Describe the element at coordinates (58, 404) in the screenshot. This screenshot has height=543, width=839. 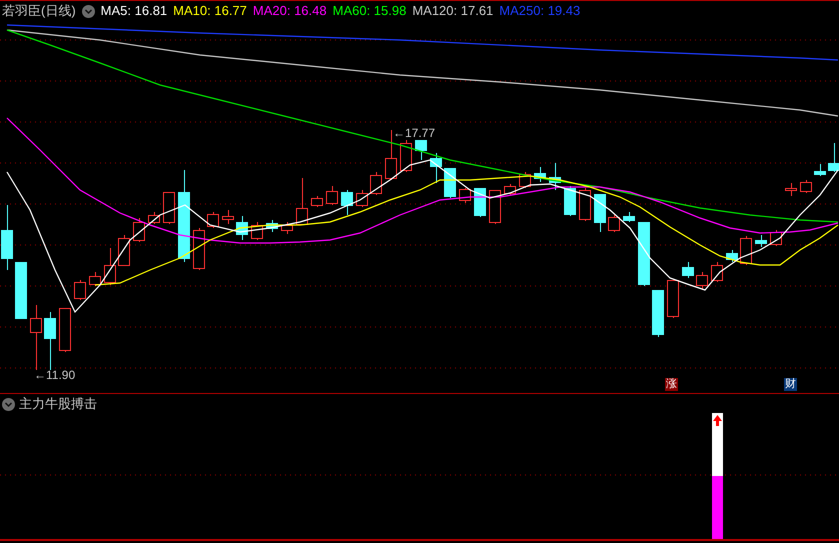
I see `indicator-title: 主力牛股搏击` at that location.